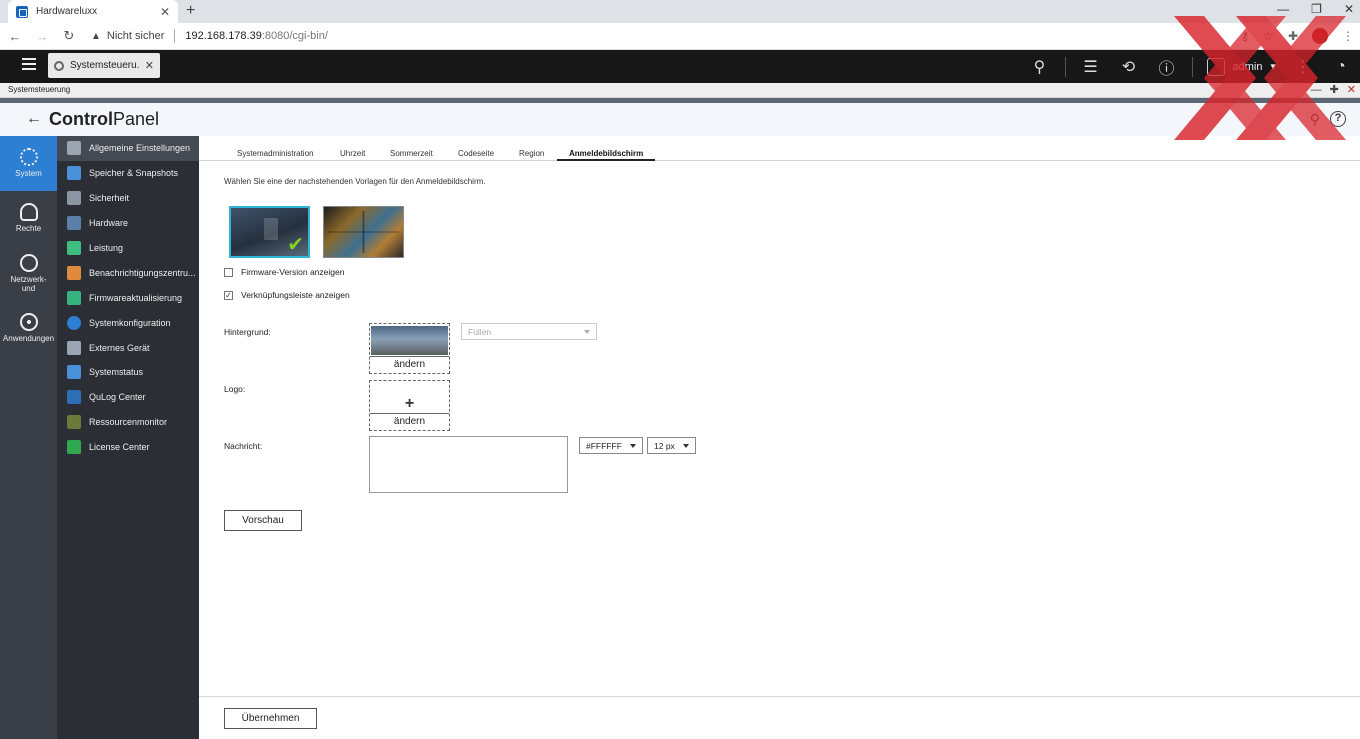 This screenshot has height=739, width=1360. Describe the element at coordinates (1341, 66) in the screenshot. I see `dashboard-gauge-icon: ◔` at that location.